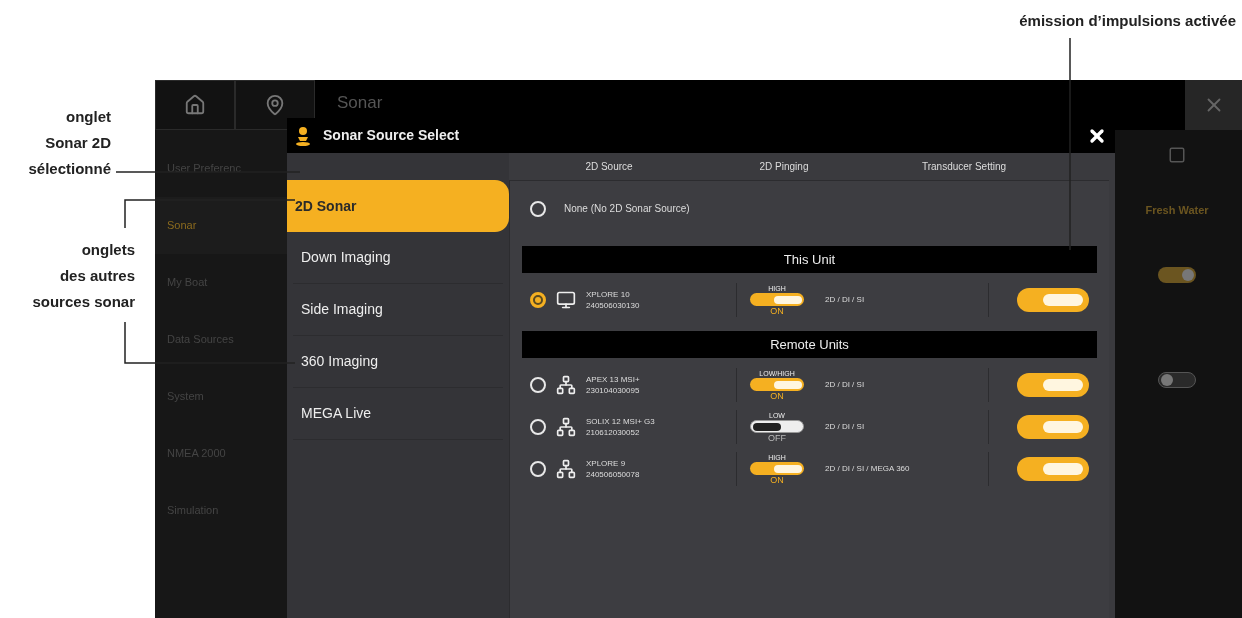  Describe the element at coordinates (809, 259) in the screenshot. I see `section-header: This Unit` at that location.